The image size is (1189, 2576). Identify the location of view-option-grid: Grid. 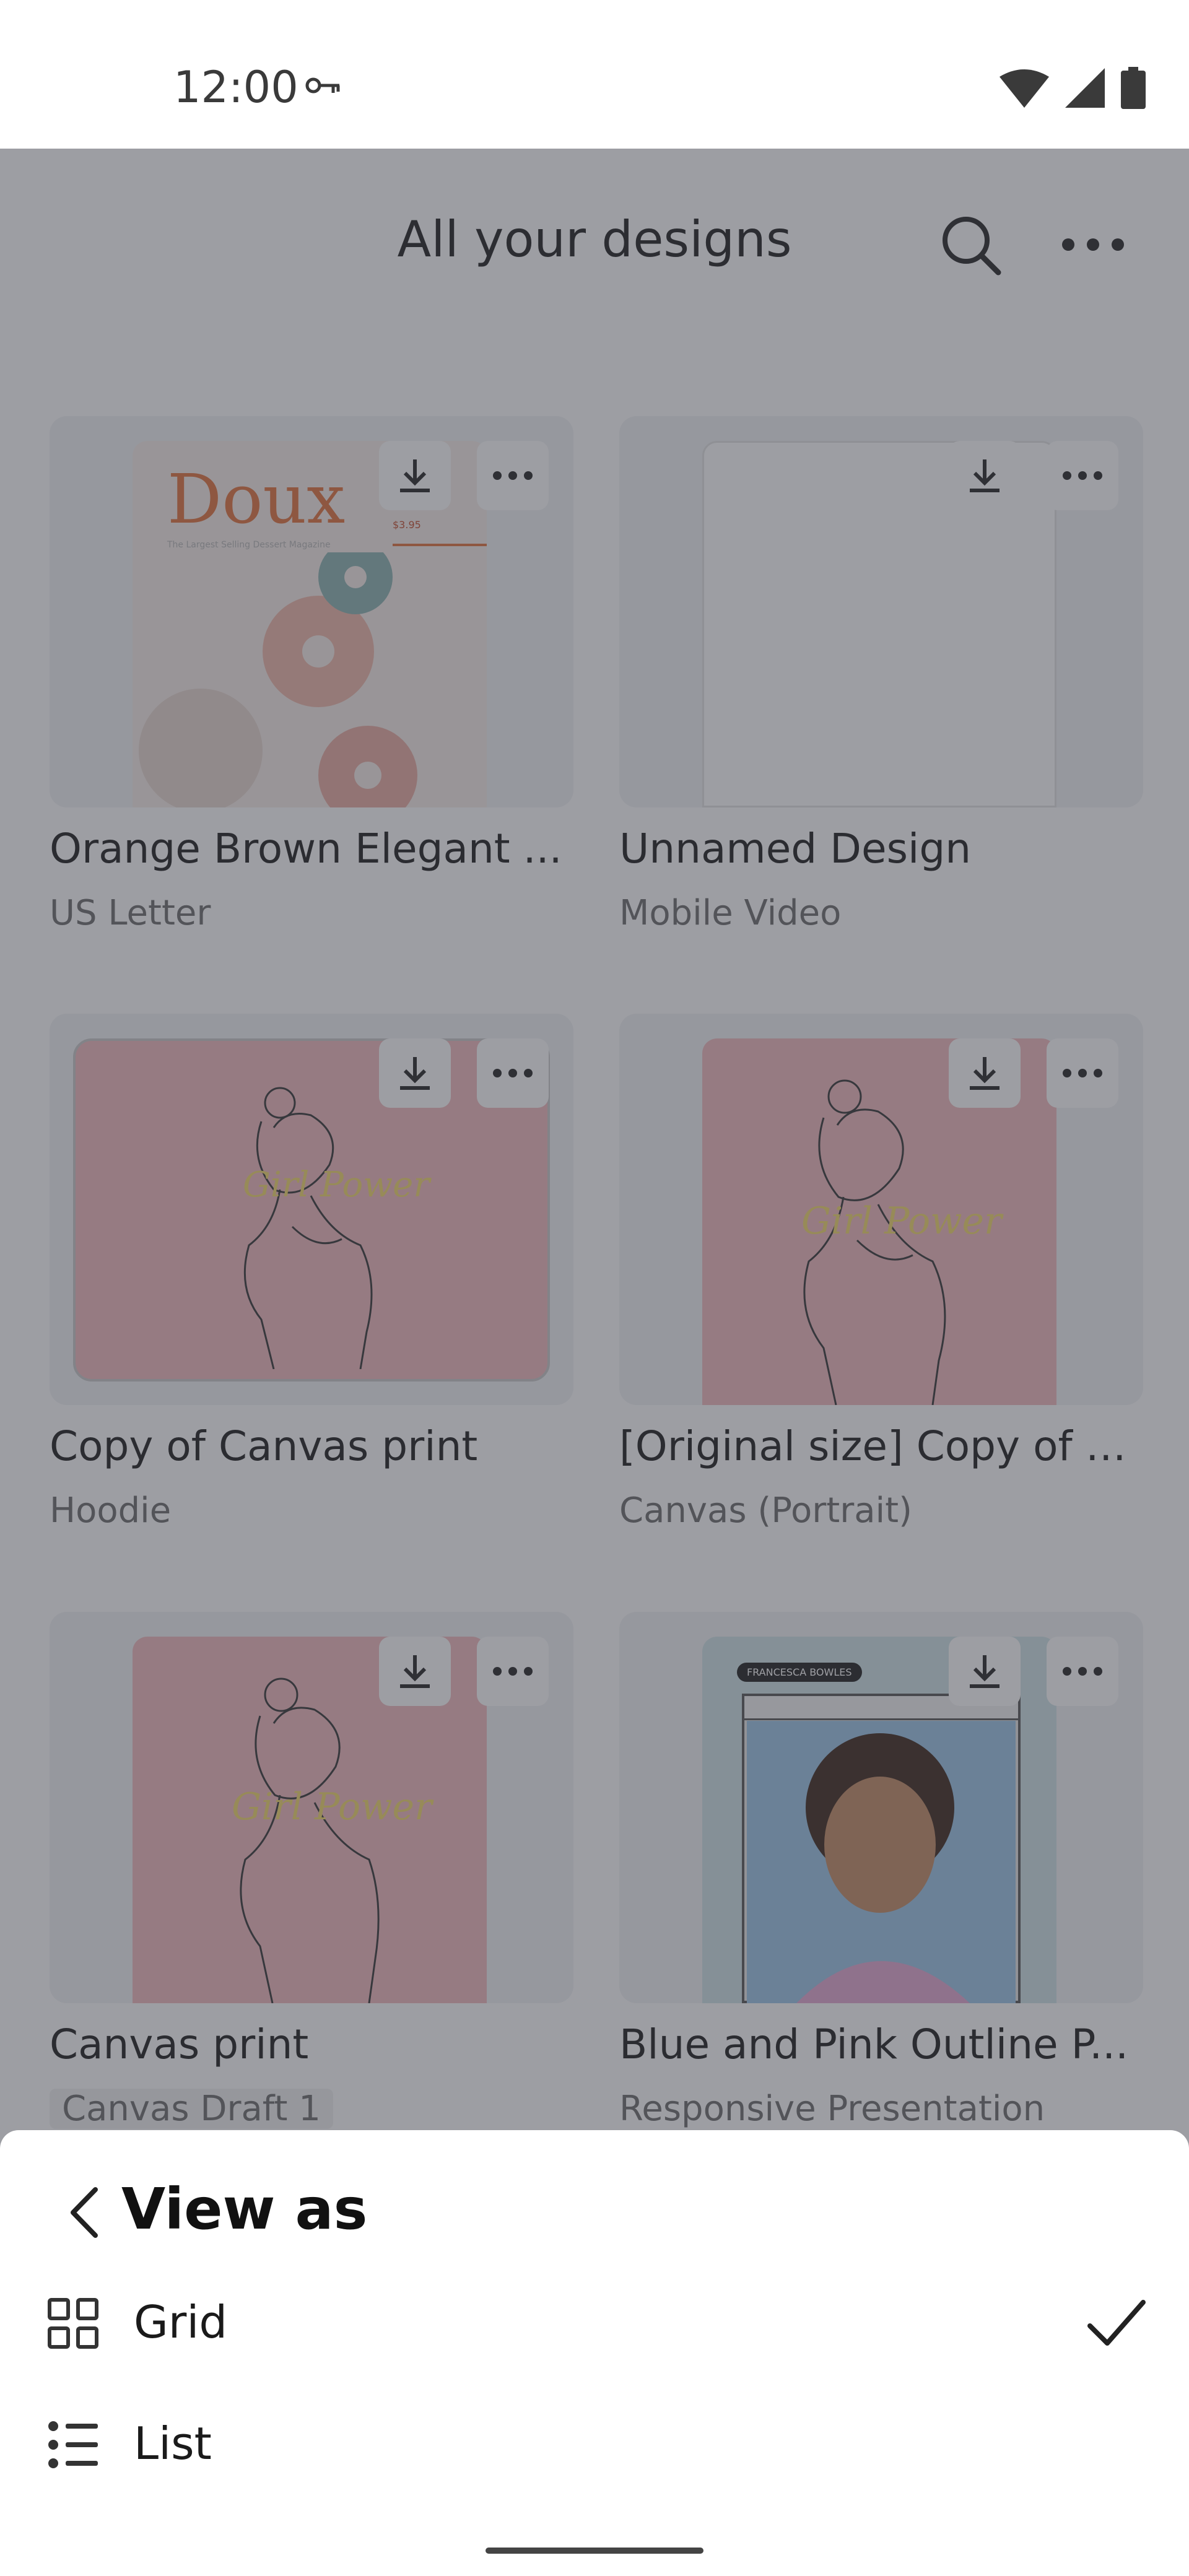
(594, 2322).